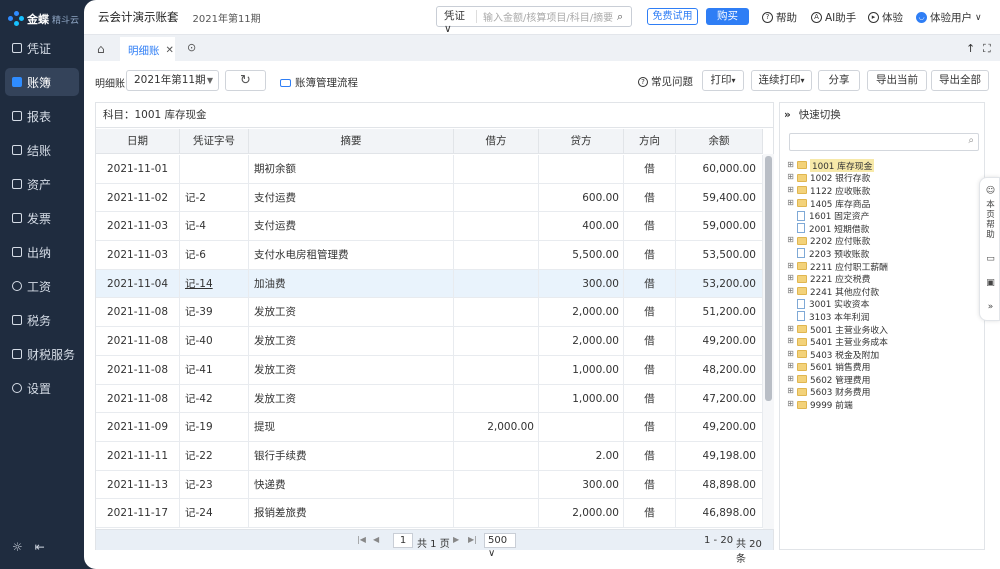 This screenshot has width=1000, height=569. What do you see at coordinates (884, 291) in the screenshot?
I see `tree-node: ⊞ 2241 其他应付款` at bounding box center [884, 291].